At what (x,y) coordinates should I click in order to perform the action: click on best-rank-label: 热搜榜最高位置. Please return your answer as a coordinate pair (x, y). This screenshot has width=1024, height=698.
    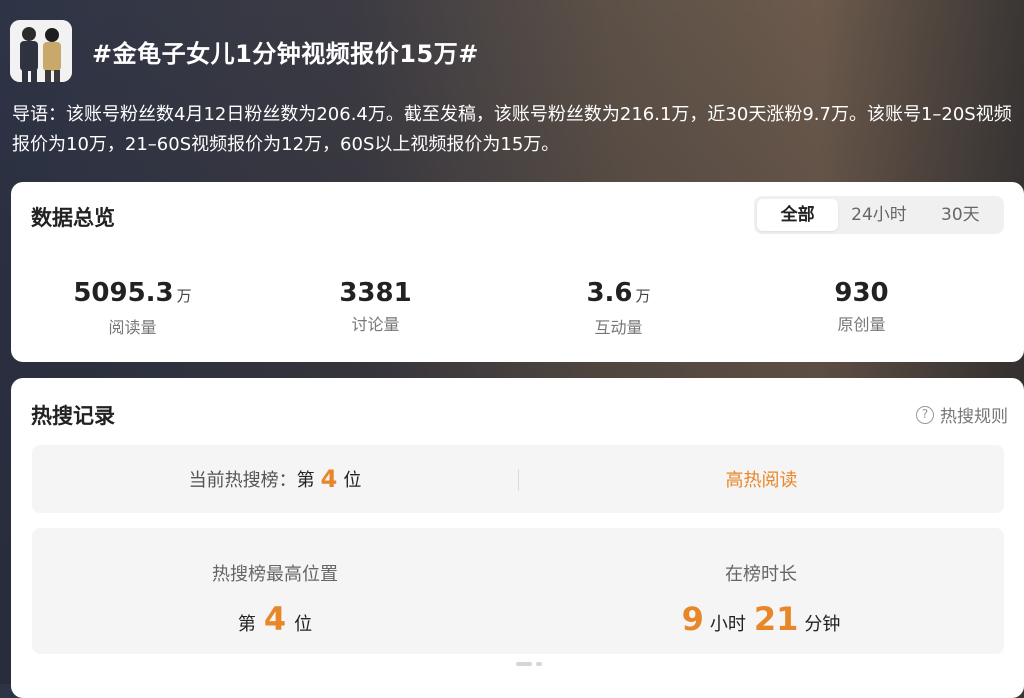
    Looking at the image, I should click on (275, 574).